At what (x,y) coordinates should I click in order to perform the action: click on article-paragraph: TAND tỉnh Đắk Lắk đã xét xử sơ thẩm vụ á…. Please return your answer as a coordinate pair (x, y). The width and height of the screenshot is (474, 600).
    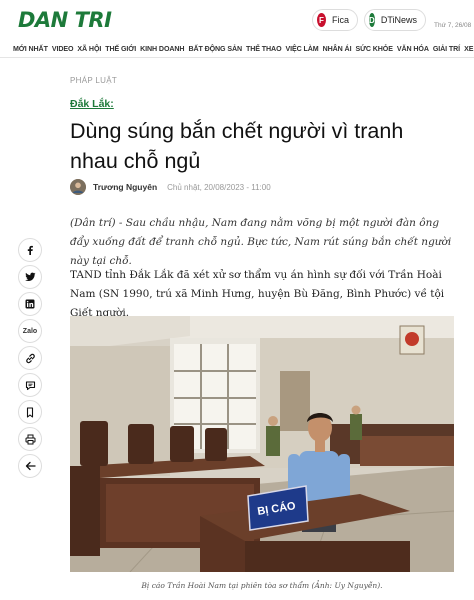
    Looking at the image, I should click on (257, 294).